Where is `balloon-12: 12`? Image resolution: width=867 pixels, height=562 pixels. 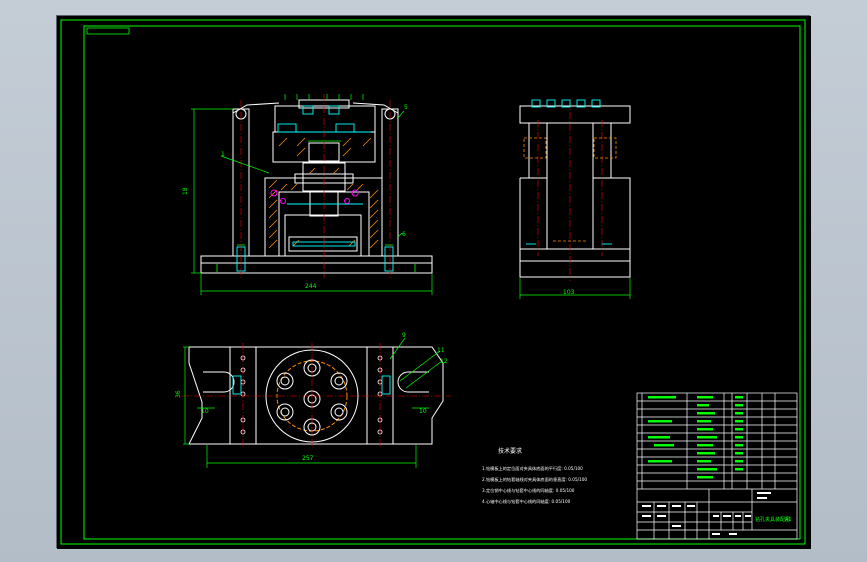 balloon-12: 12 is located at coordinates (444, 361).